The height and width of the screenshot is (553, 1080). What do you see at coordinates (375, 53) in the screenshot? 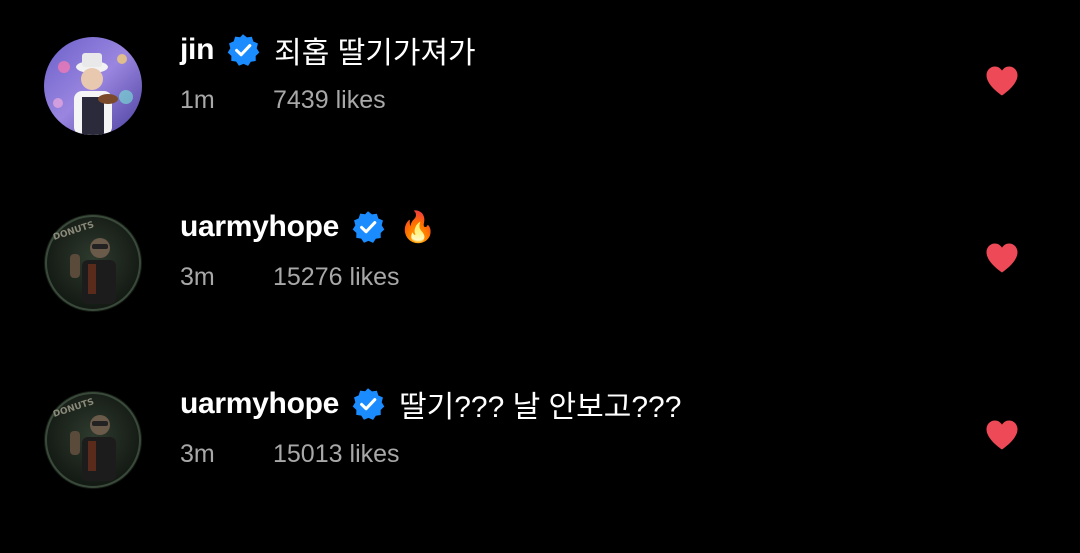
I see `comment-text: 죄홉 딸기가져가` at bounding box center [375, 53].